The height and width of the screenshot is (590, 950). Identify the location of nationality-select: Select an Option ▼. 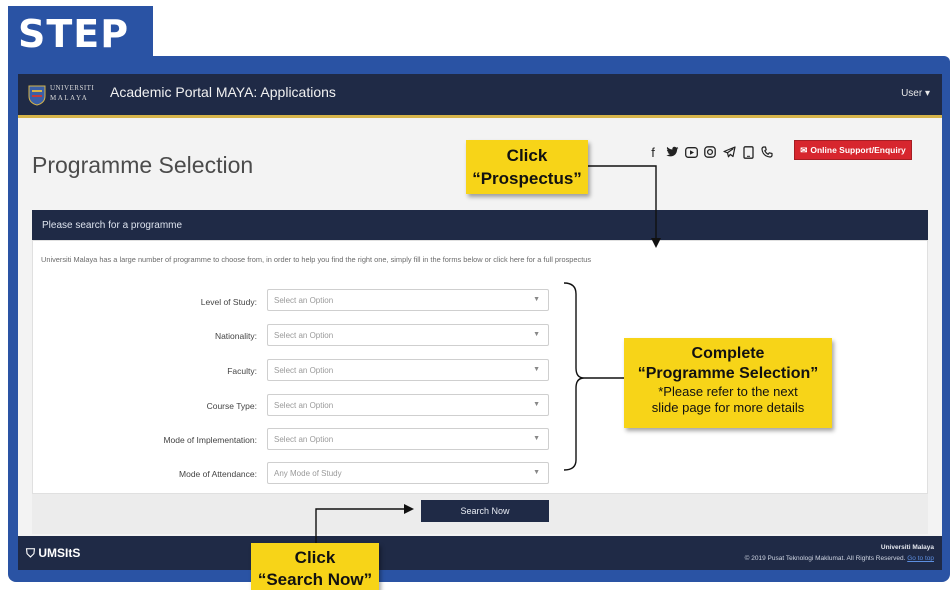
(408, 335).